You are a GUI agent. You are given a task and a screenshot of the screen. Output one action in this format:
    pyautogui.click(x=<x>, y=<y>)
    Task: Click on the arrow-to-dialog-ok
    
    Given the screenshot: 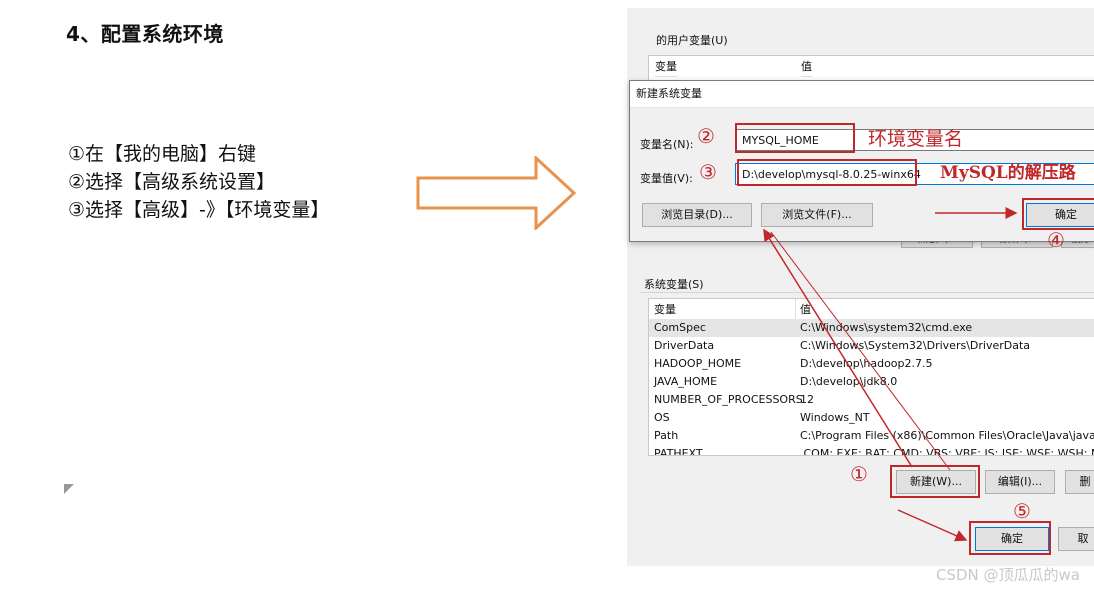 What is the action you would take?
    pyautogui.click(x=932, y=525)
    